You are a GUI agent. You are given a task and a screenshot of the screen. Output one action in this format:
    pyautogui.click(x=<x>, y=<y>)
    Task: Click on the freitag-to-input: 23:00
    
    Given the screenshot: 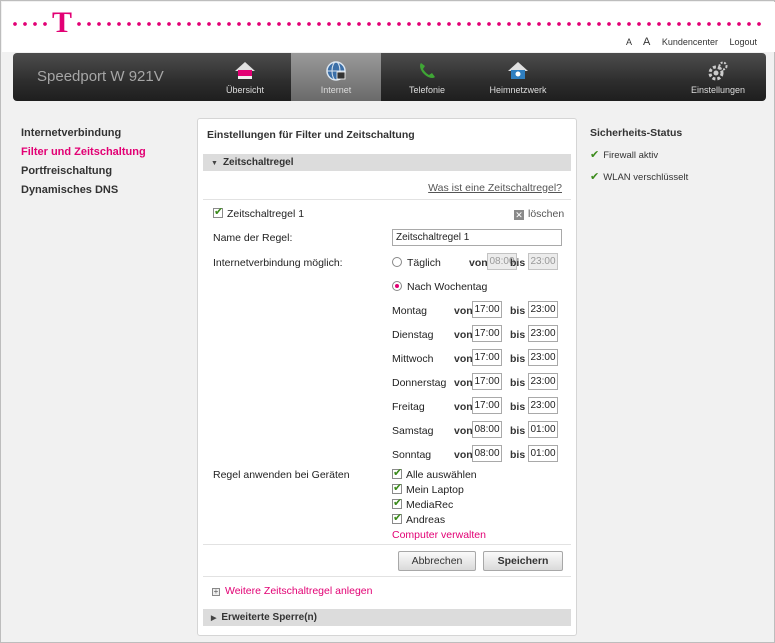 What is the action you would take?
    pyautogui.click(x=543, y=405)
    